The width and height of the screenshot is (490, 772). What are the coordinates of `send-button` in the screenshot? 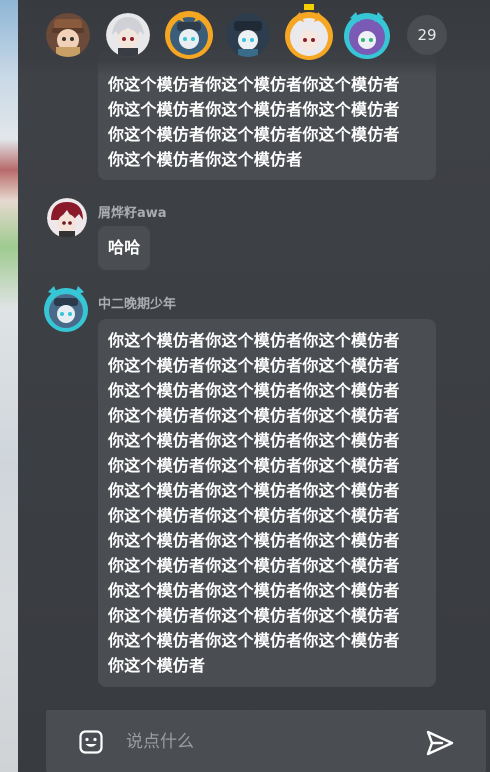 It's located at (440, 743).